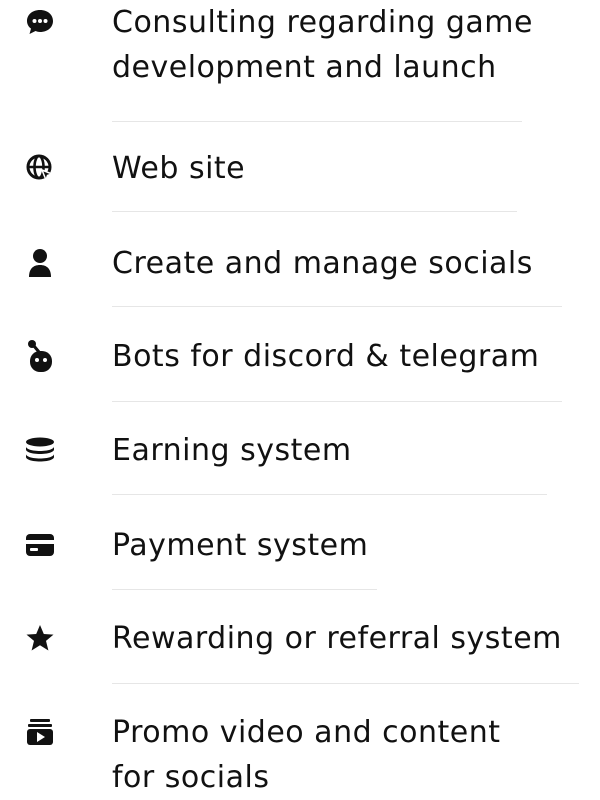 The image size is (600, 800). Describe the element at coordinates (40, 732) in the screenshot. I see `video-library-icon` at that location.